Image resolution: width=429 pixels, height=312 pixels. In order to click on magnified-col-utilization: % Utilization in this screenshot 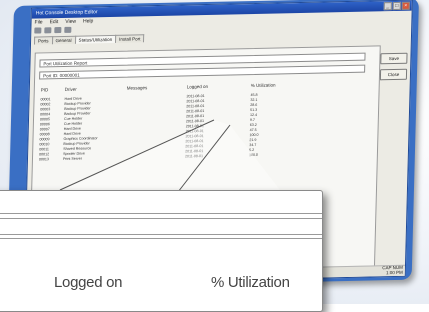, I will do `click(250, 282)`.